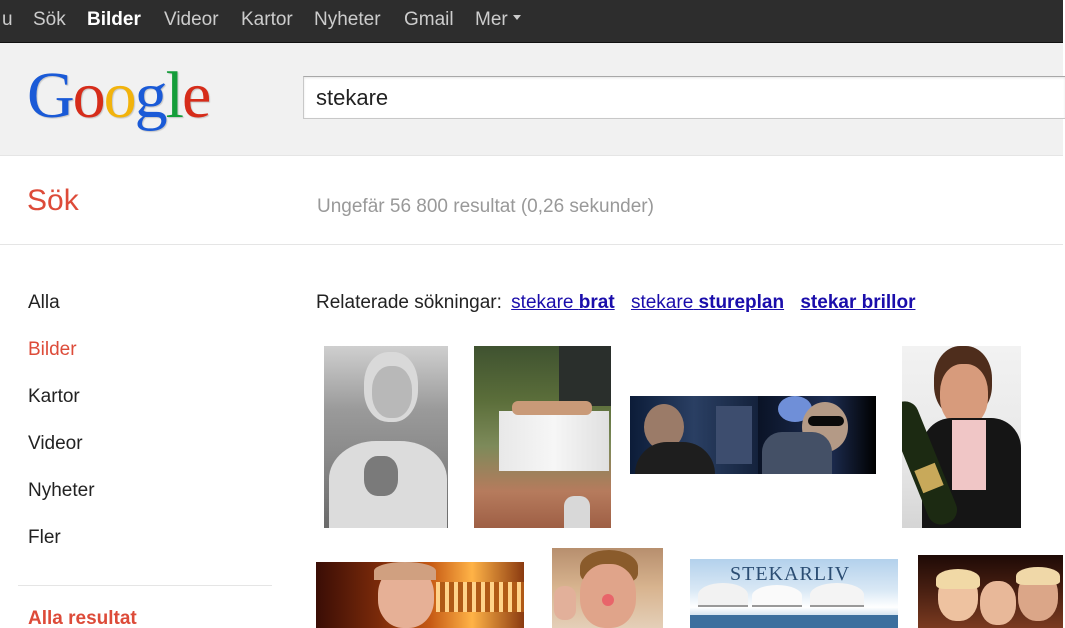  I want to click on google-logo: Google, so click(119, 95).